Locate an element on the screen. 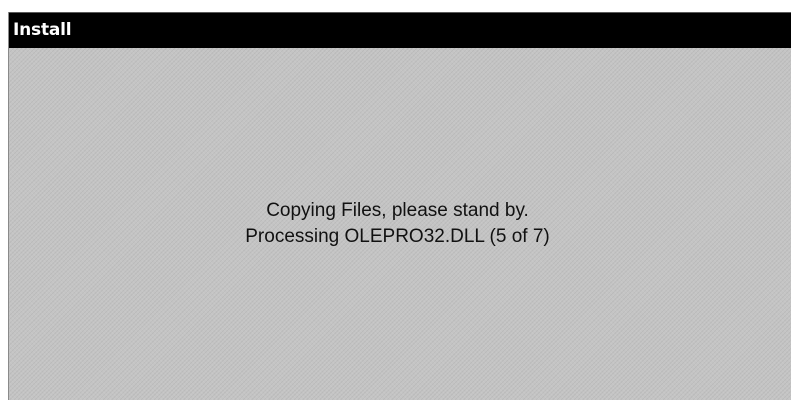 The width and height of the screenshot is (793, 402). status-line-processing: Processing OLEPRO32.DLL (5 of 7) is located at coordinates (397, 236).